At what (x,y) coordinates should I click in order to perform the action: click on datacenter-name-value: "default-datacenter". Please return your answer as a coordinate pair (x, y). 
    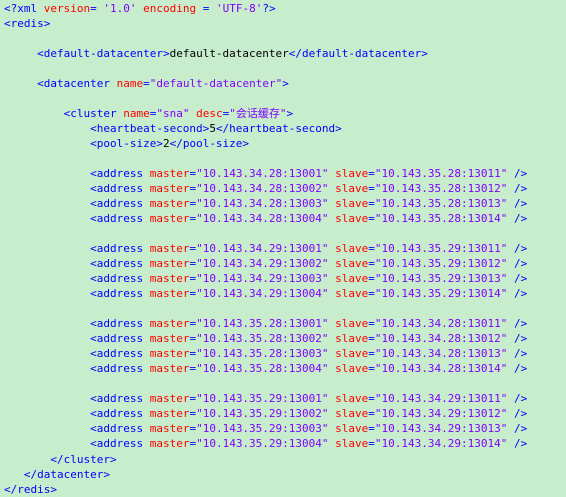
    Looking at the image, I should click on (216, 83).